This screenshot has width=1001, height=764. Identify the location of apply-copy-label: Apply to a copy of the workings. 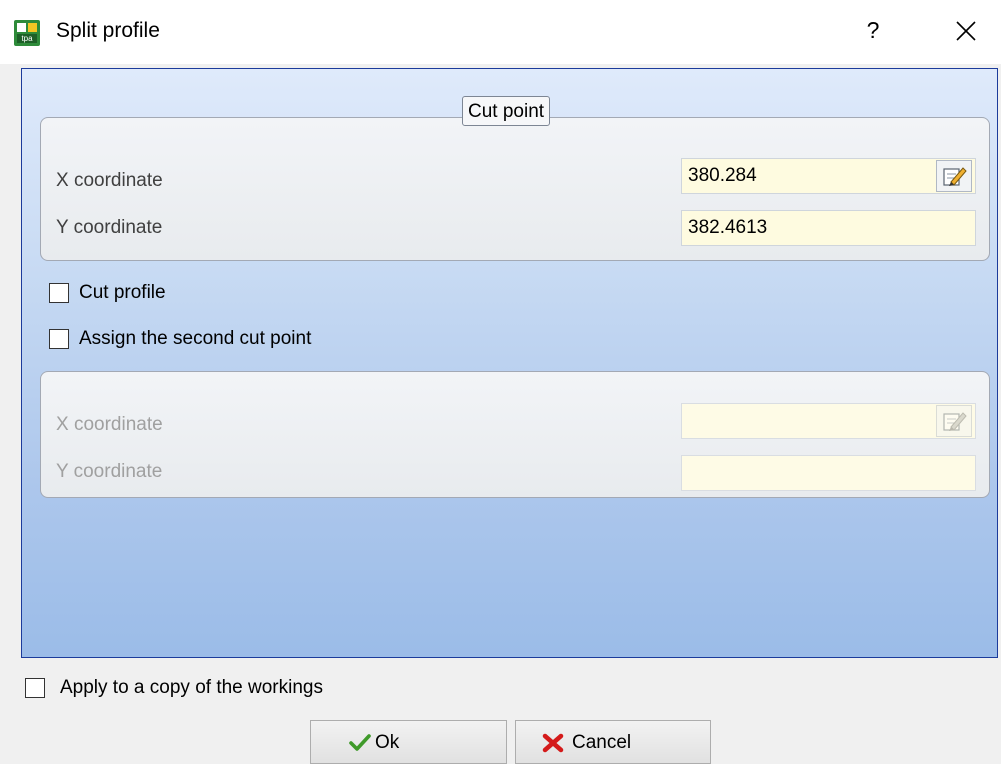
(191, 687).